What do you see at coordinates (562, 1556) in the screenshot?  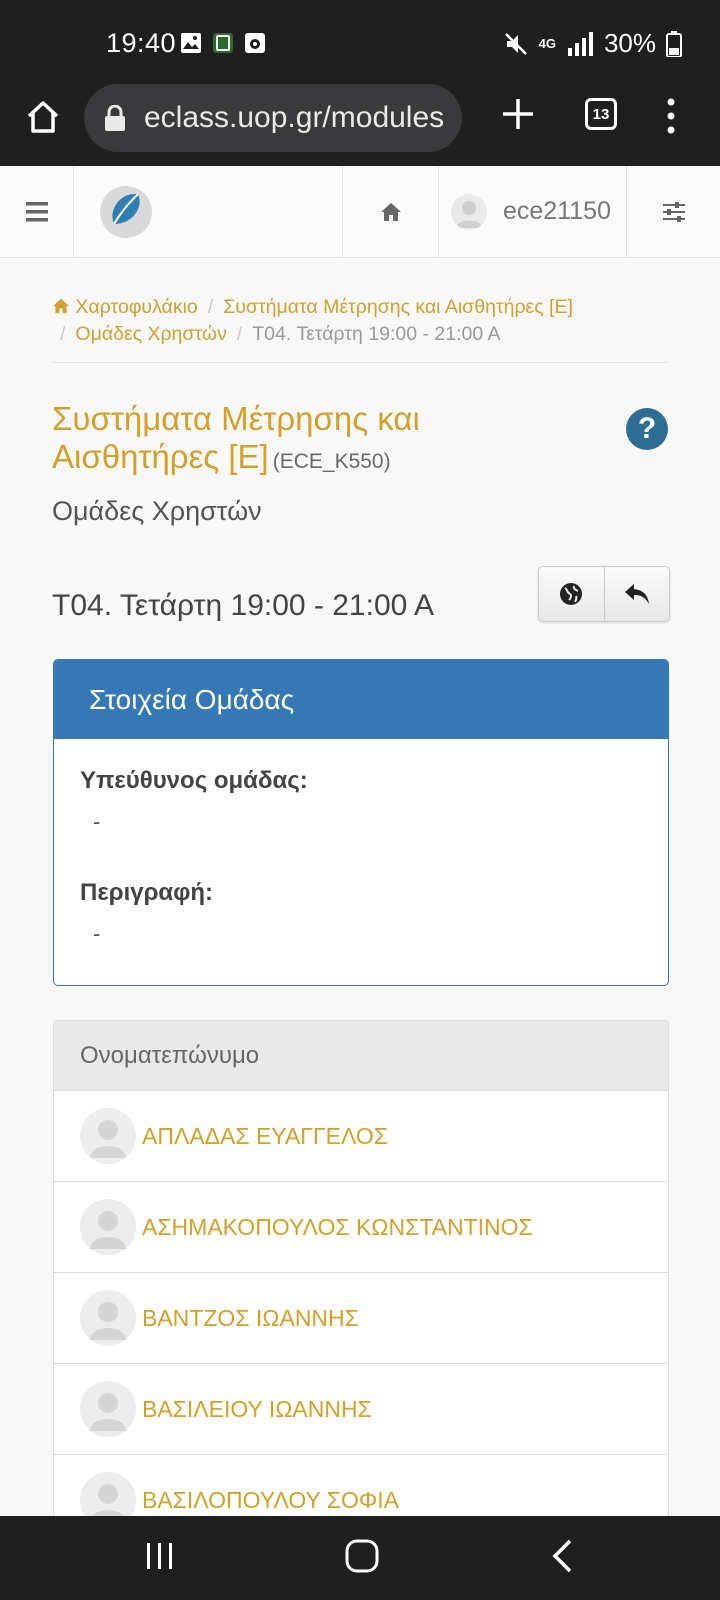 I see `system-back-icon` at bounding box center [562, 1556].